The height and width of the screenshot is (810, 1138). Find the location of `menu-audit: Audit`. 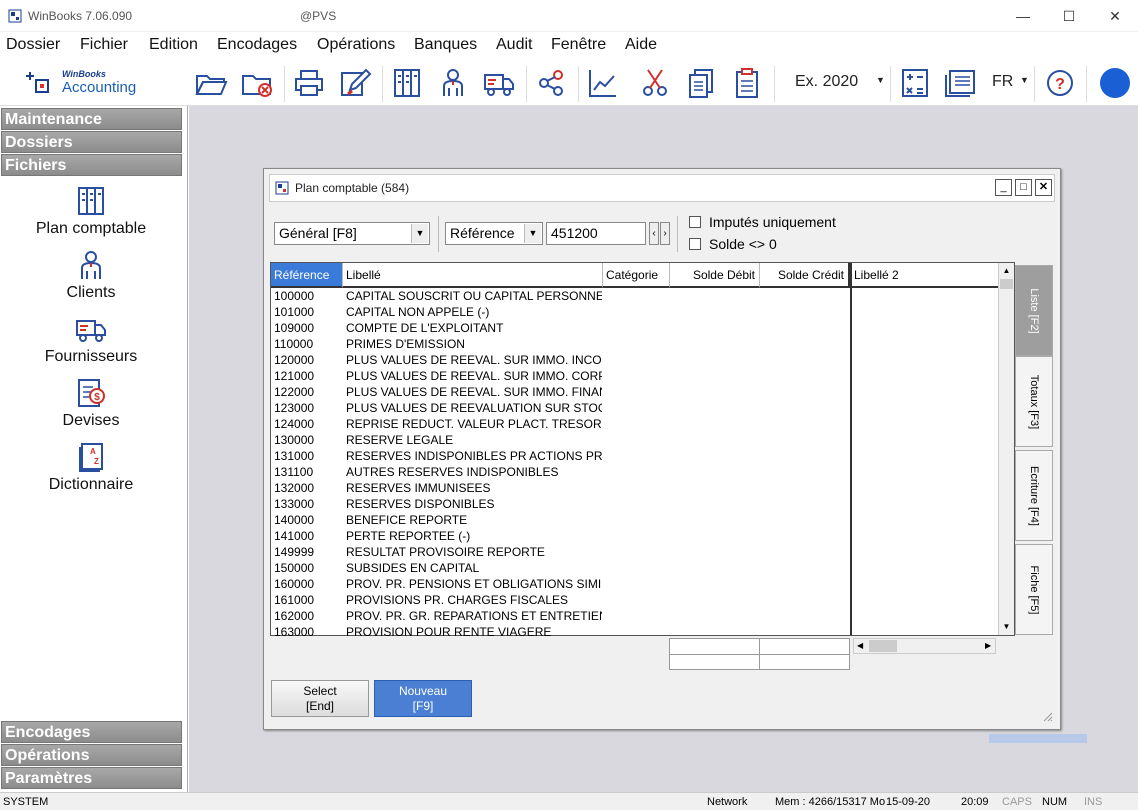

menu-audit: Audit is located at coordinates (514, 45).